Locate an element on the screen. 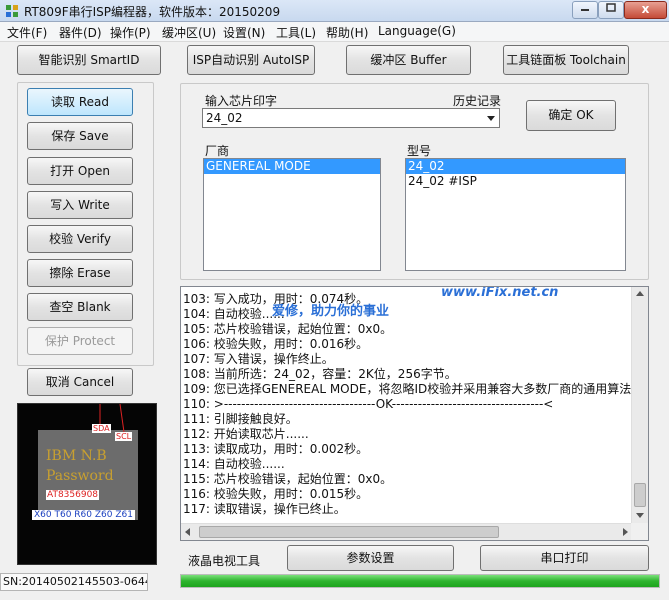 The height and width of the screenshot is (600, 669). scroll-up-icon is located at coordinates (640, 294).